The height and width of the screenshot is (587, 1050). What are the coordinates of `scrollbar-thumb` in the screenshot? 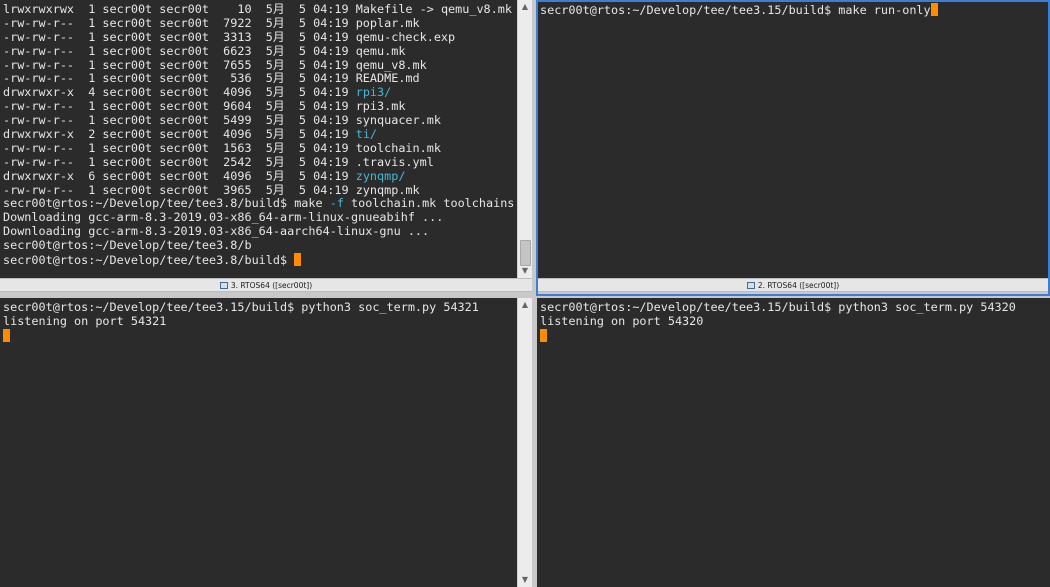 It's located at (525, 253).